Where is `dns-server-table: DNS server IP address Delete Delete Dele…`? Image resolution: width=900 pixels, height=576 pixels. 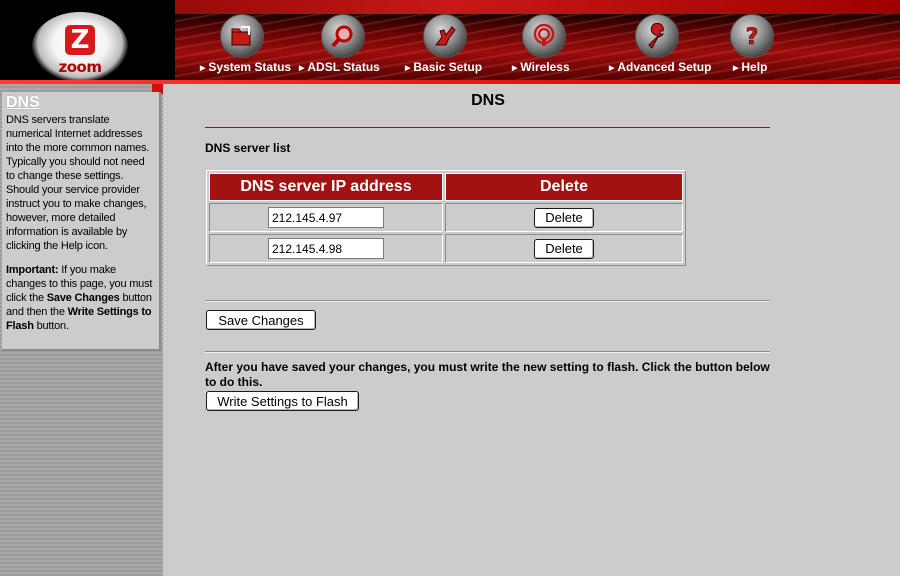 dns-server-table: DNS server IP address Delete Delete Dele… is located at coordinates (446, 218).